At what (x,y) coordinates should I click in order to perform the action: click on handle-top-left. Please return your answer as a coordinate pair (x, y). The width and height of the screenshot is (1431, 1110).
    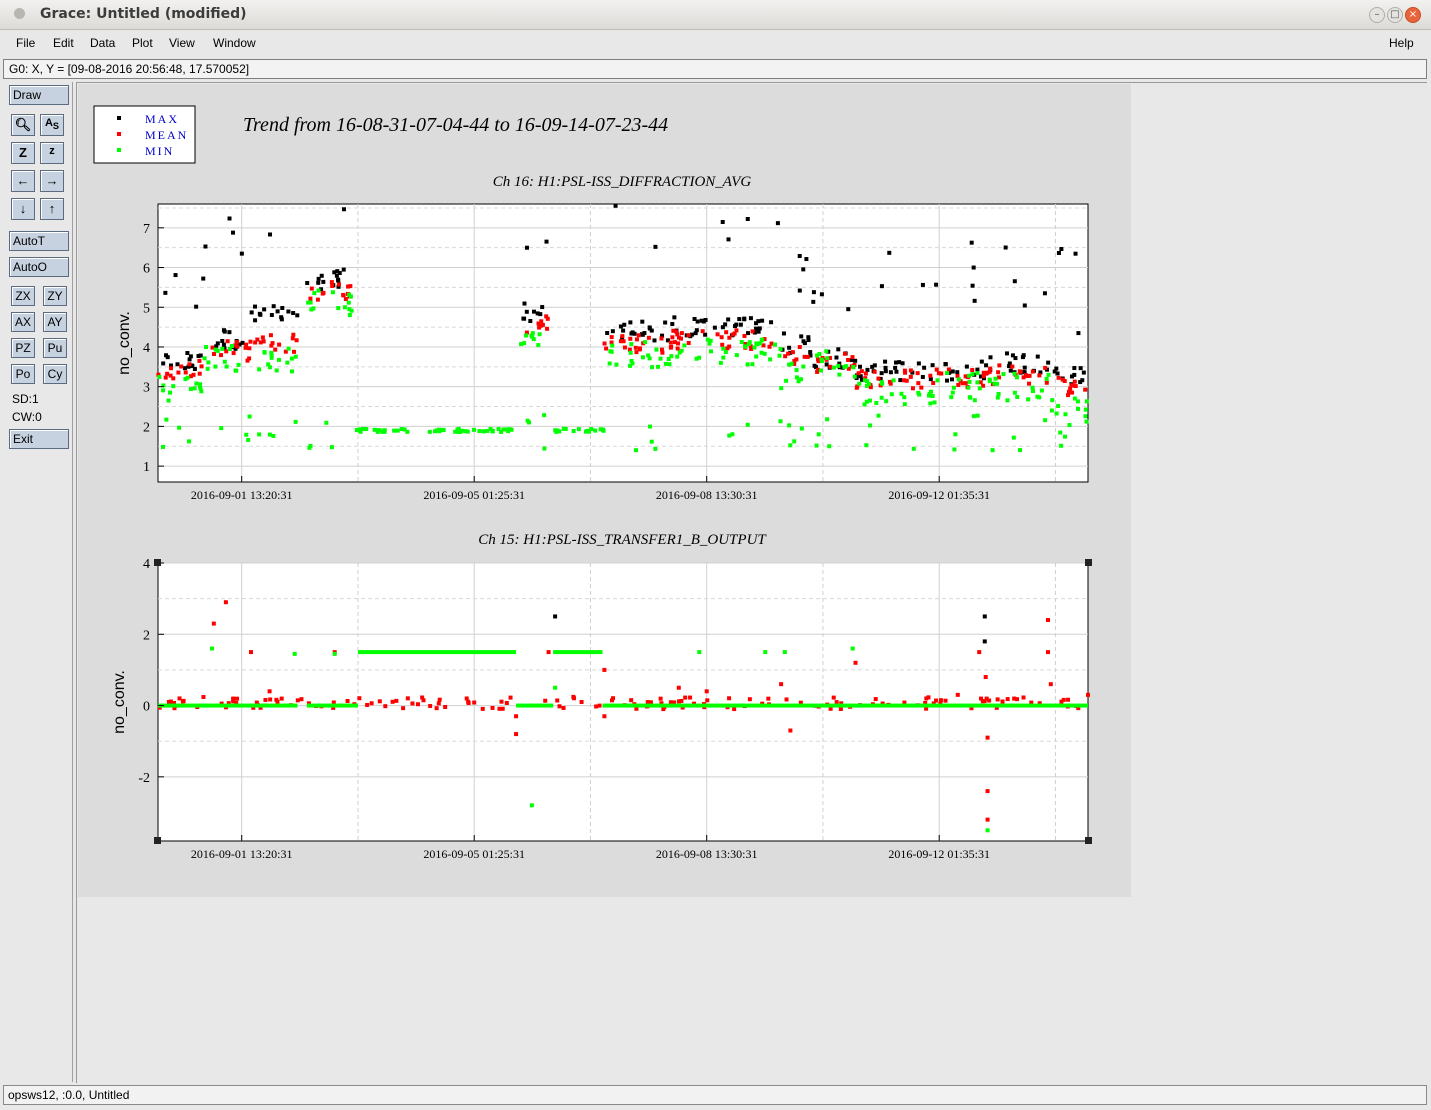
    Looking at the image, I should click on (157, 562).